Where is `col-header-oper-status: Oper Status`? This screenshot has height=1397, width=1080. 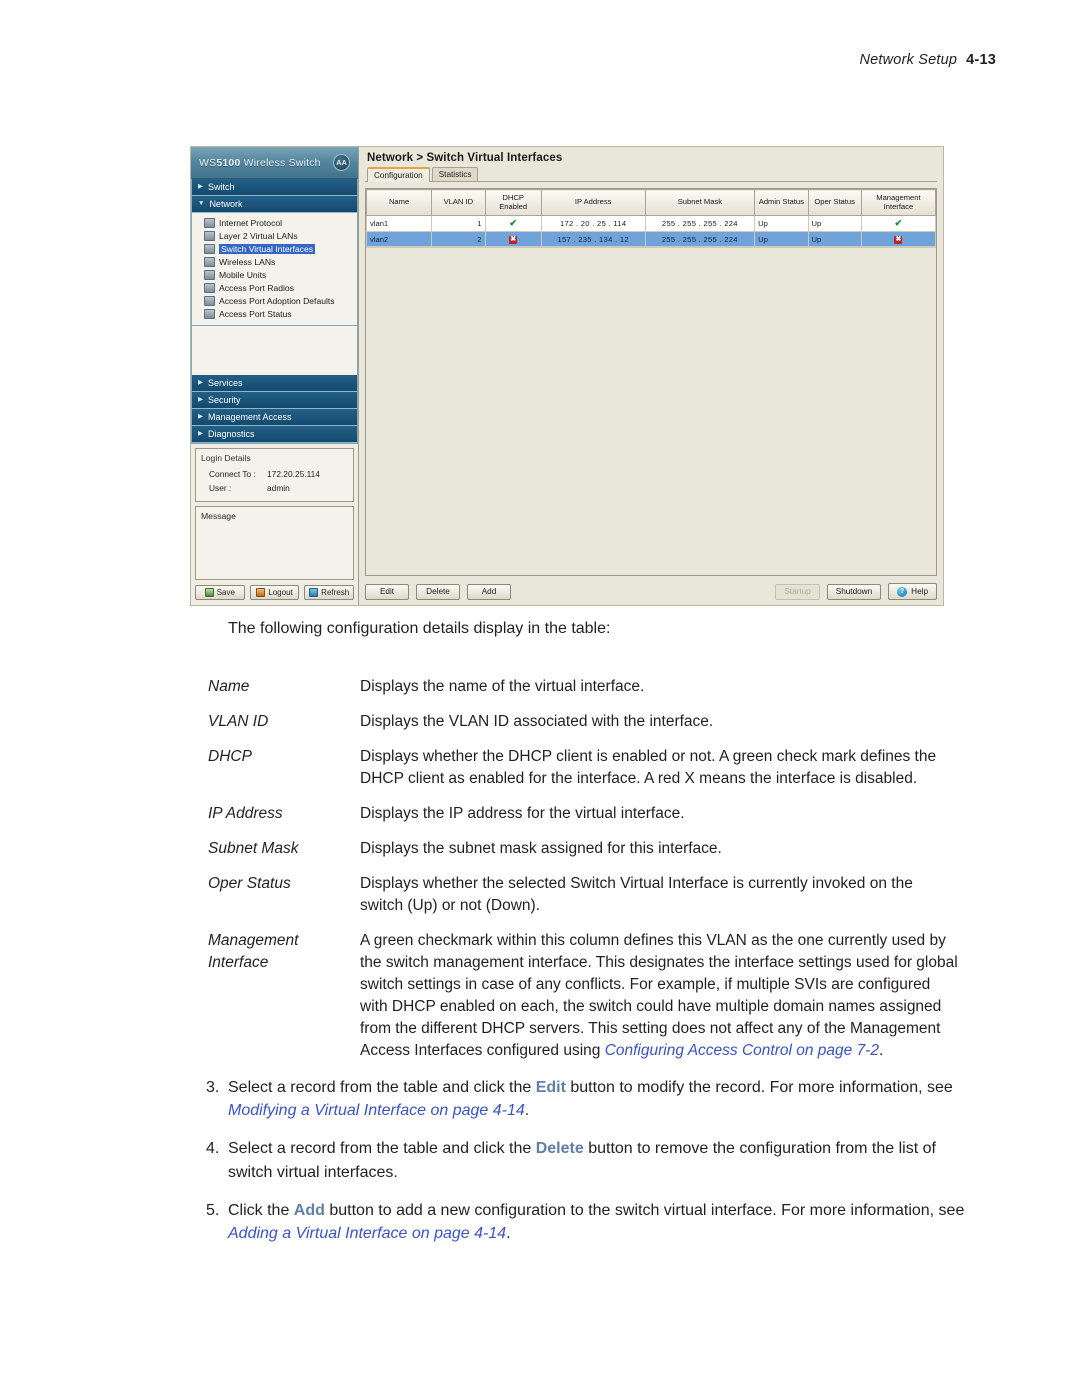 col-header-oper-status: Oper Status is located at coordinates (834, 202).